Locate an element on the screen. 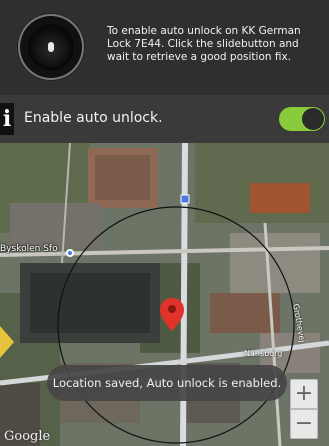 The image size is (329, 446). lock-icon is located at coordinates (51, 47).